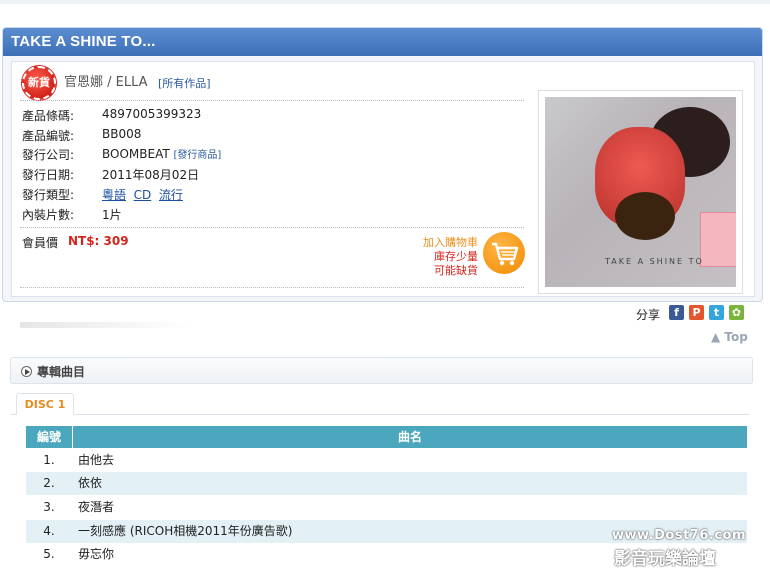  I want to click on track-number: 3., so click(49, 507).